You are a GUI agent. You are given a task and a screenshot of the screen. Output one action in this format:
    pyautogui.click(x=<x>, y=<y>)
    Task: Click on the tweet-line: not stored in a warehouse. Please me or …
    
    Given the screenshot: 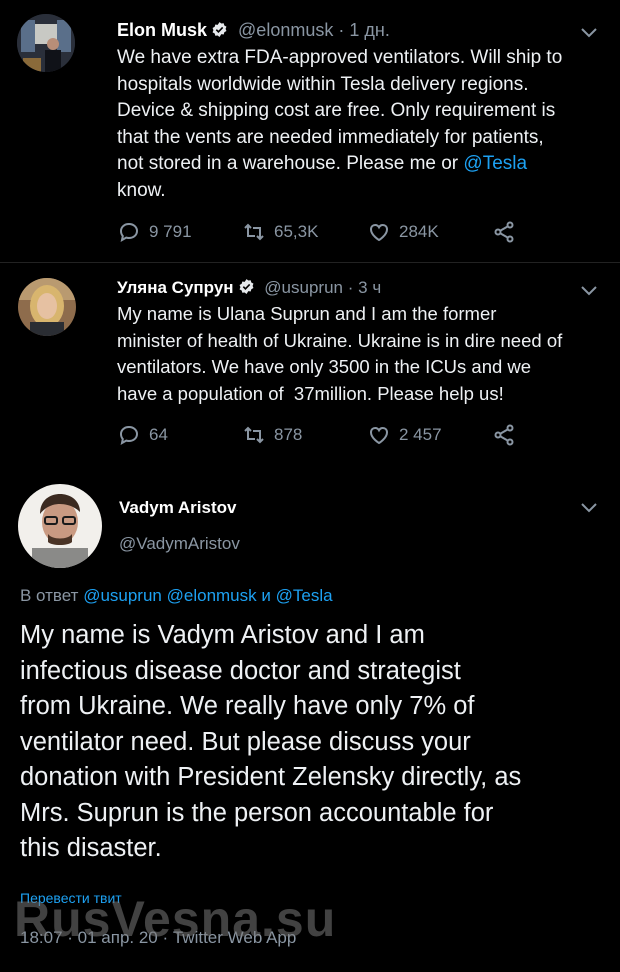 What is the action you would take?
    pyautogui.click(x=322, y=163)
    